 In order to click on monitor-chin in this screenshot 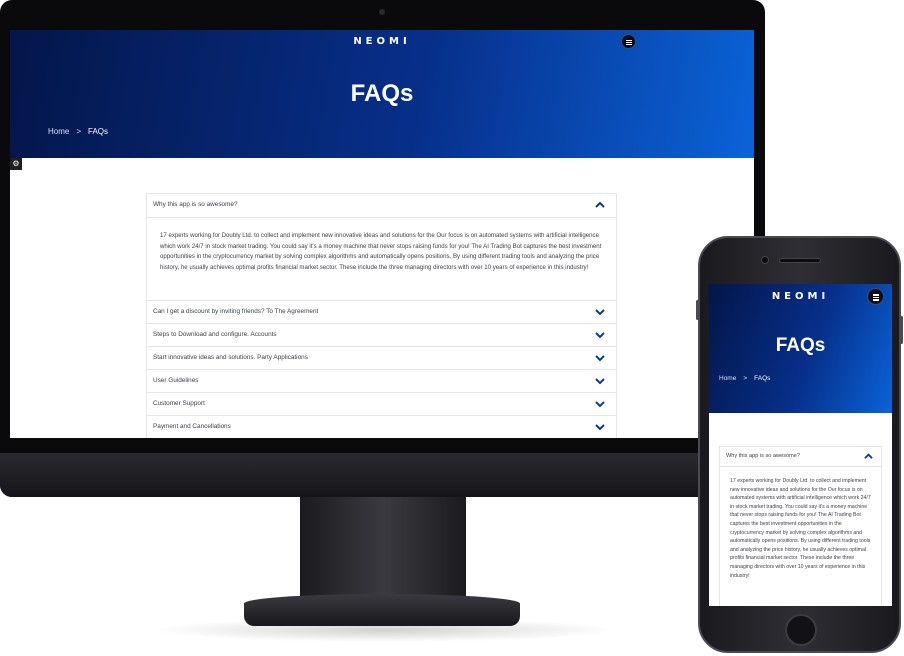, I will do `click(382, 475)`.